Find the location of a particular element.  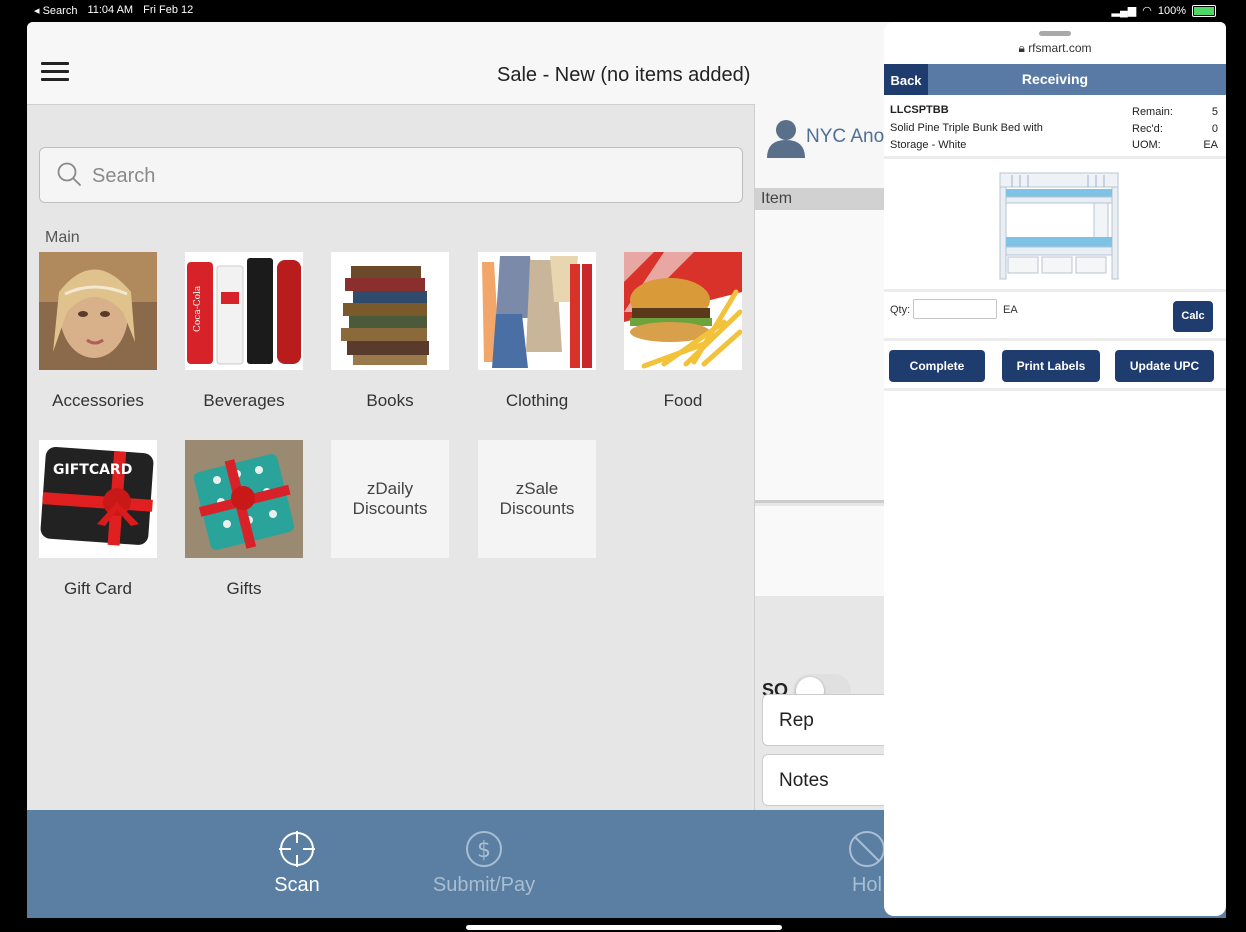

recd-label: Rec'd: is located at coordinates (1147, 128).